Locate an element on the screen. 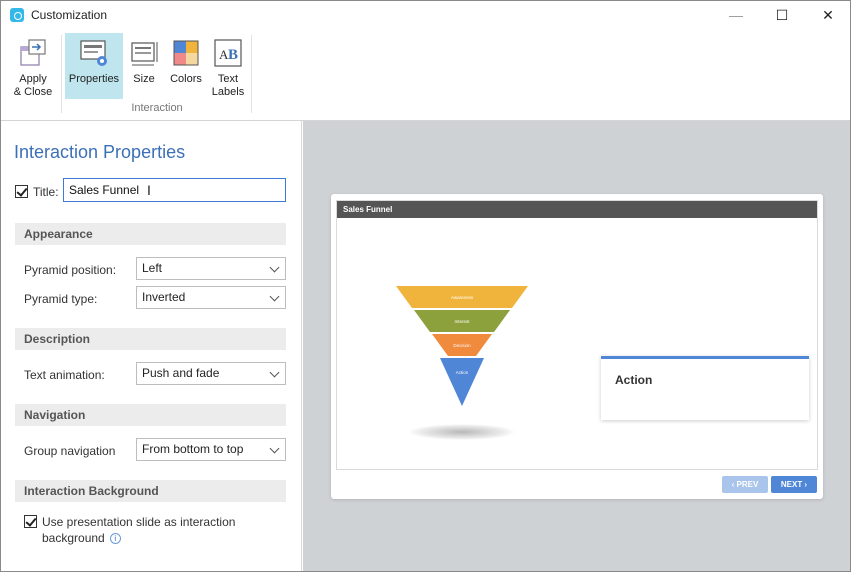 The height and width of the screenshot is (572, 851). properties-label: Properties is located at coordinates (94, 79).